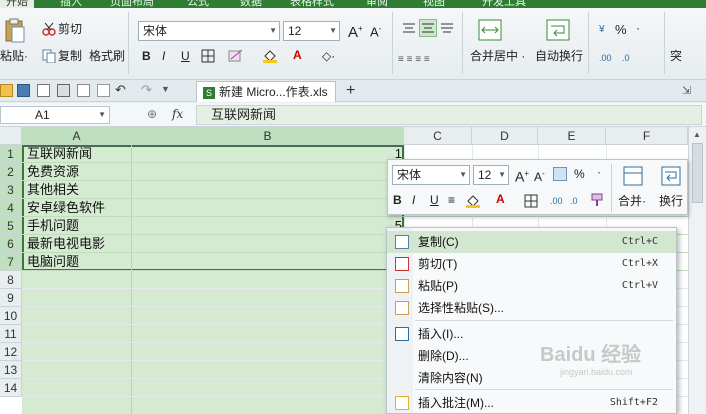  What do you see at coordinates (270, 56) in the screenshot?
I see `fill-color-icon` at bounding box center [270, 56].